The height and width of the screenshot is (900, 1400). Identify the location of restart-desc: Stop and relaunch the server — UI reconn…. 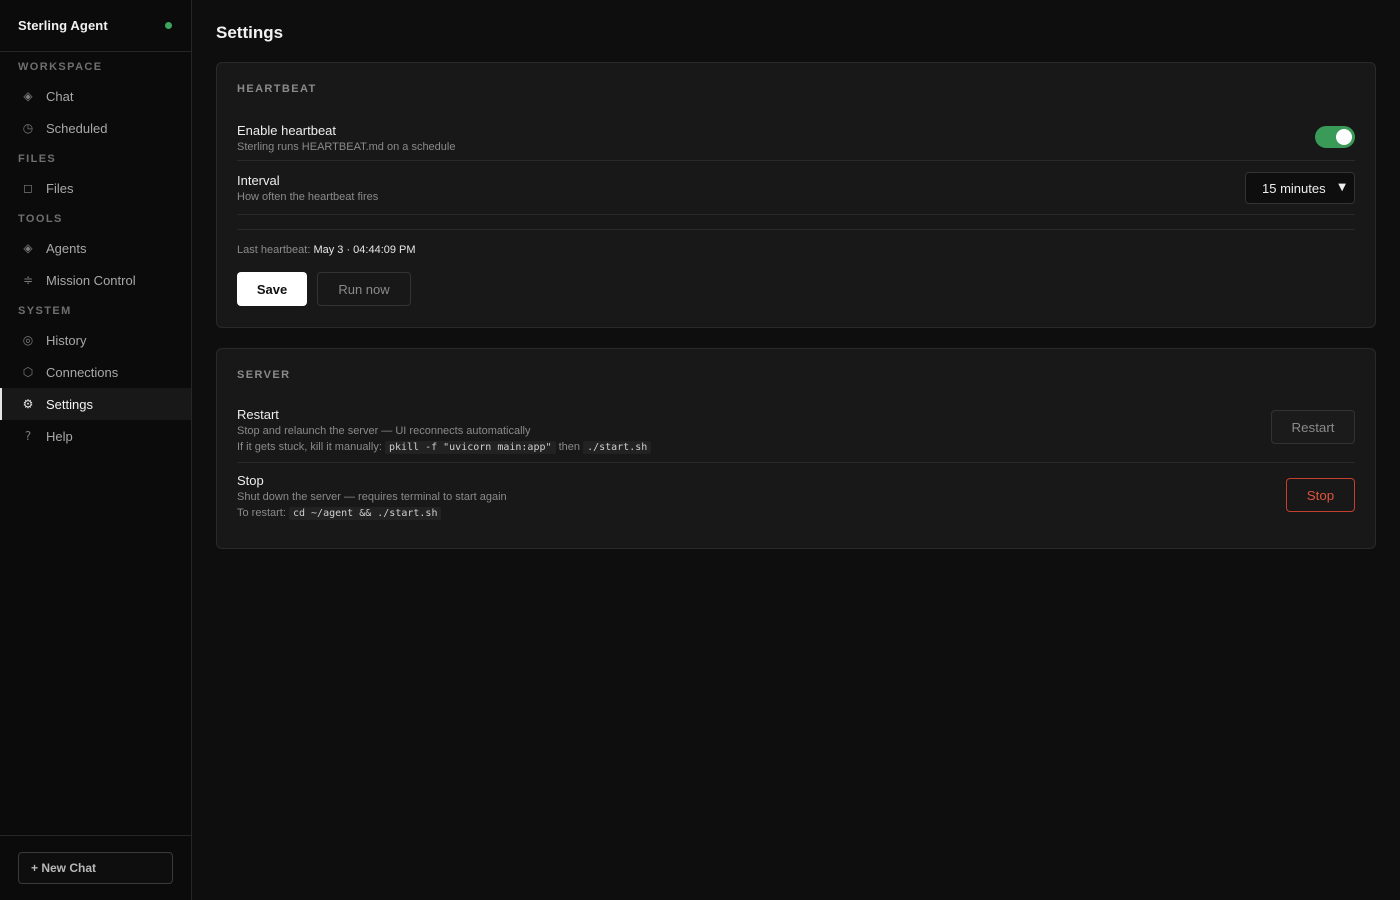
(384, 431).